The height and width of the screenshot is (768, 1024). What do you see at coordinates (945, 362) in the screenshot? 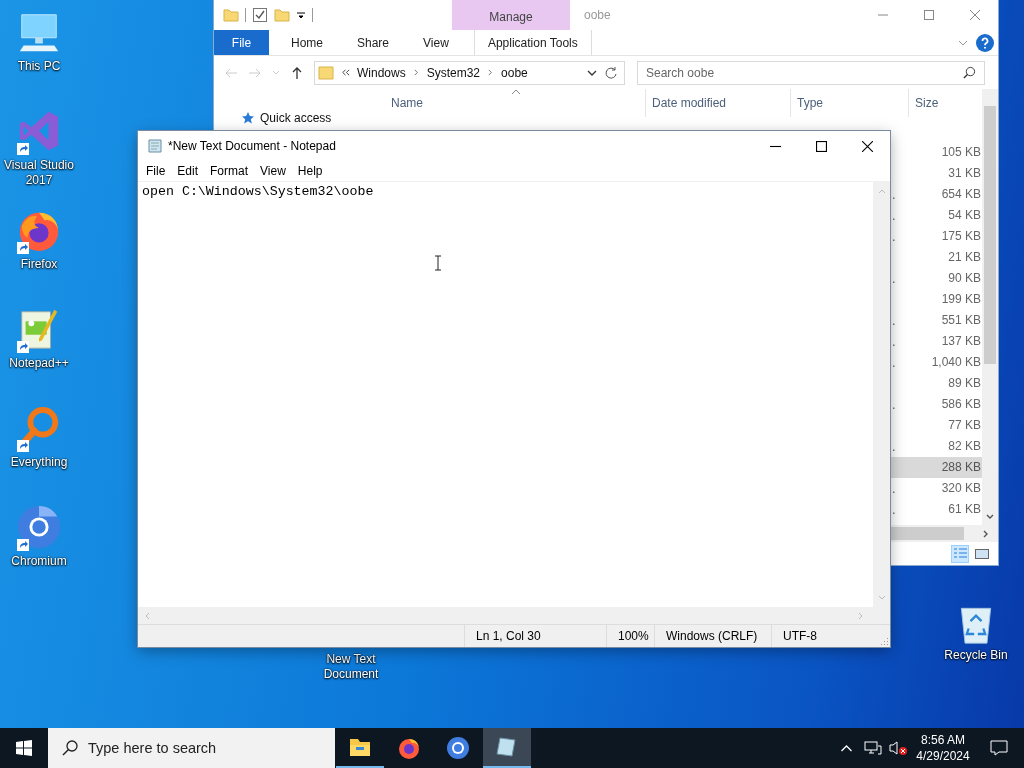
I see `file-size-cell: 1,040 KB` at bounding box center [945, 362].